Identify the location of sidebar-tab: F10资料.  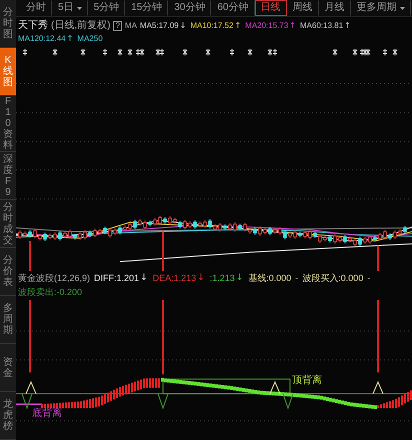
(8, 124).